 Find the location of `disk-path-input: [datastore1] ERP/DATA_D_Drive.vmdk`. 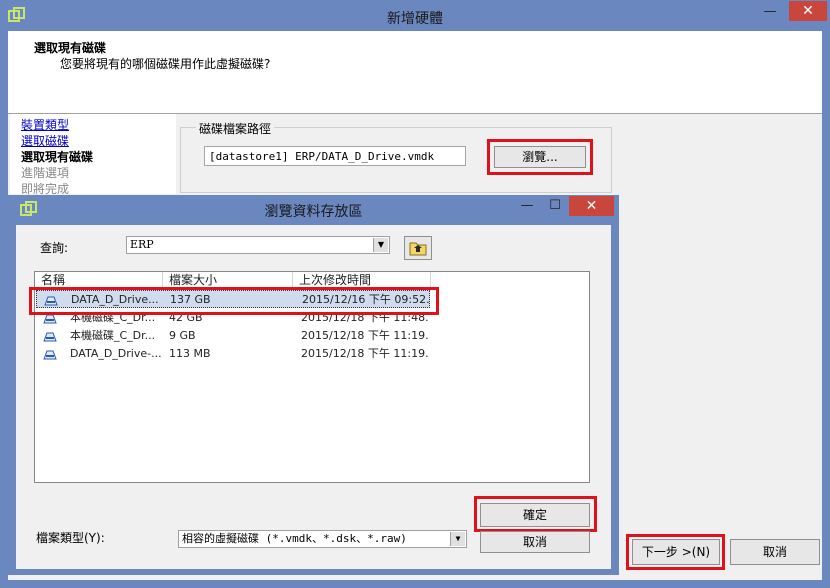

disk-path-input: [datastore1] ERP/DATA_D_Drive.vmdk is located at coordinates (335, 156).